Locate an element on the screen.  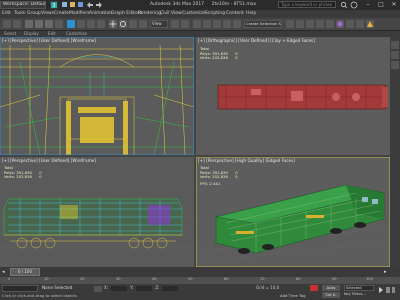
link-icon is located at coordinates (29, 24).